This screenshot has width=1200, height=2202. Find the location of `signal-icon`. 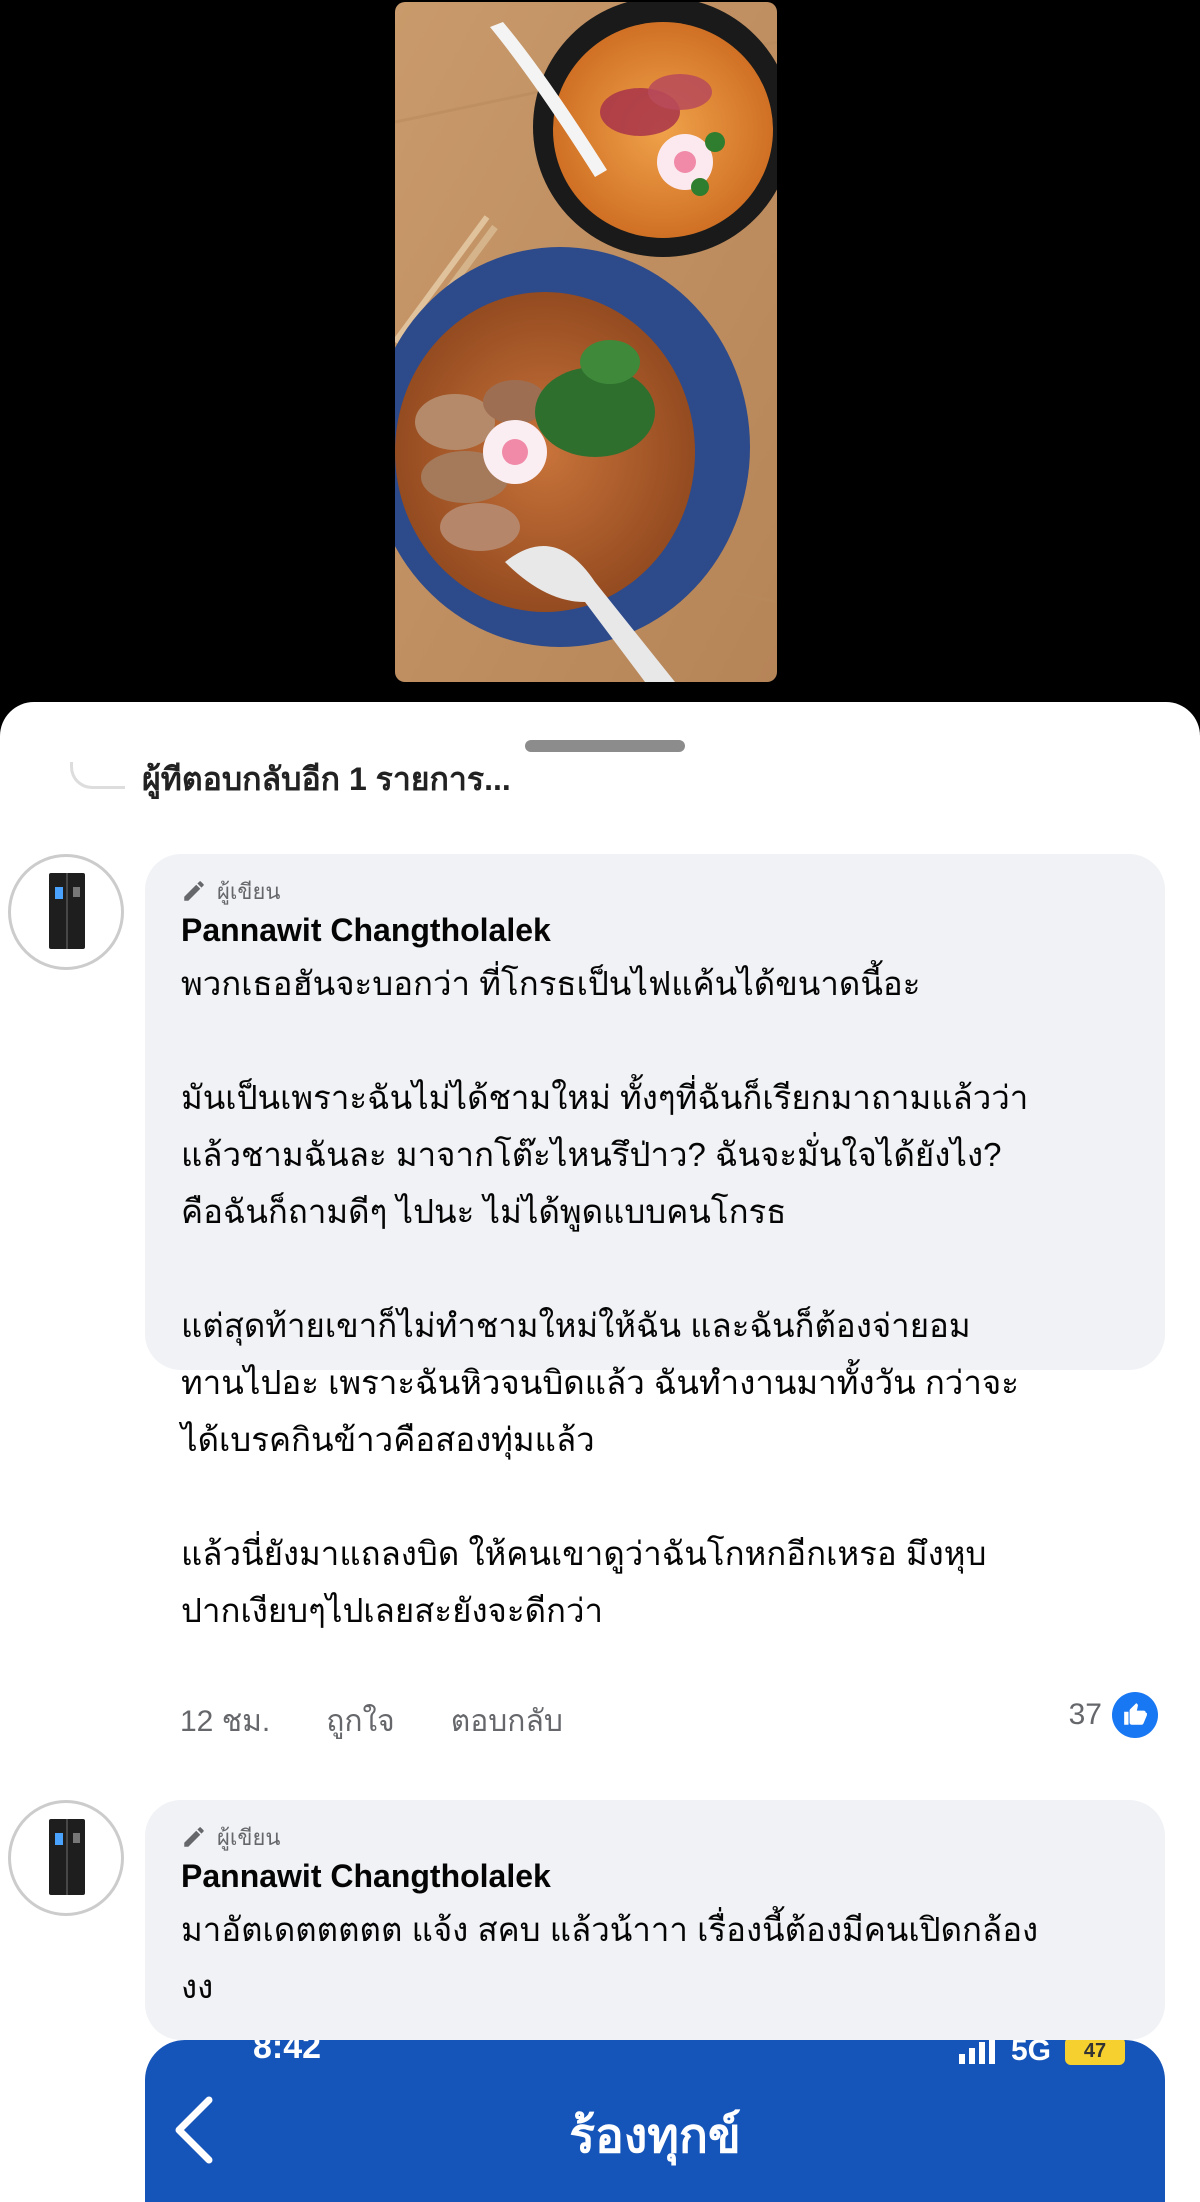

signal-icon is located at coordinates (976, 2052).